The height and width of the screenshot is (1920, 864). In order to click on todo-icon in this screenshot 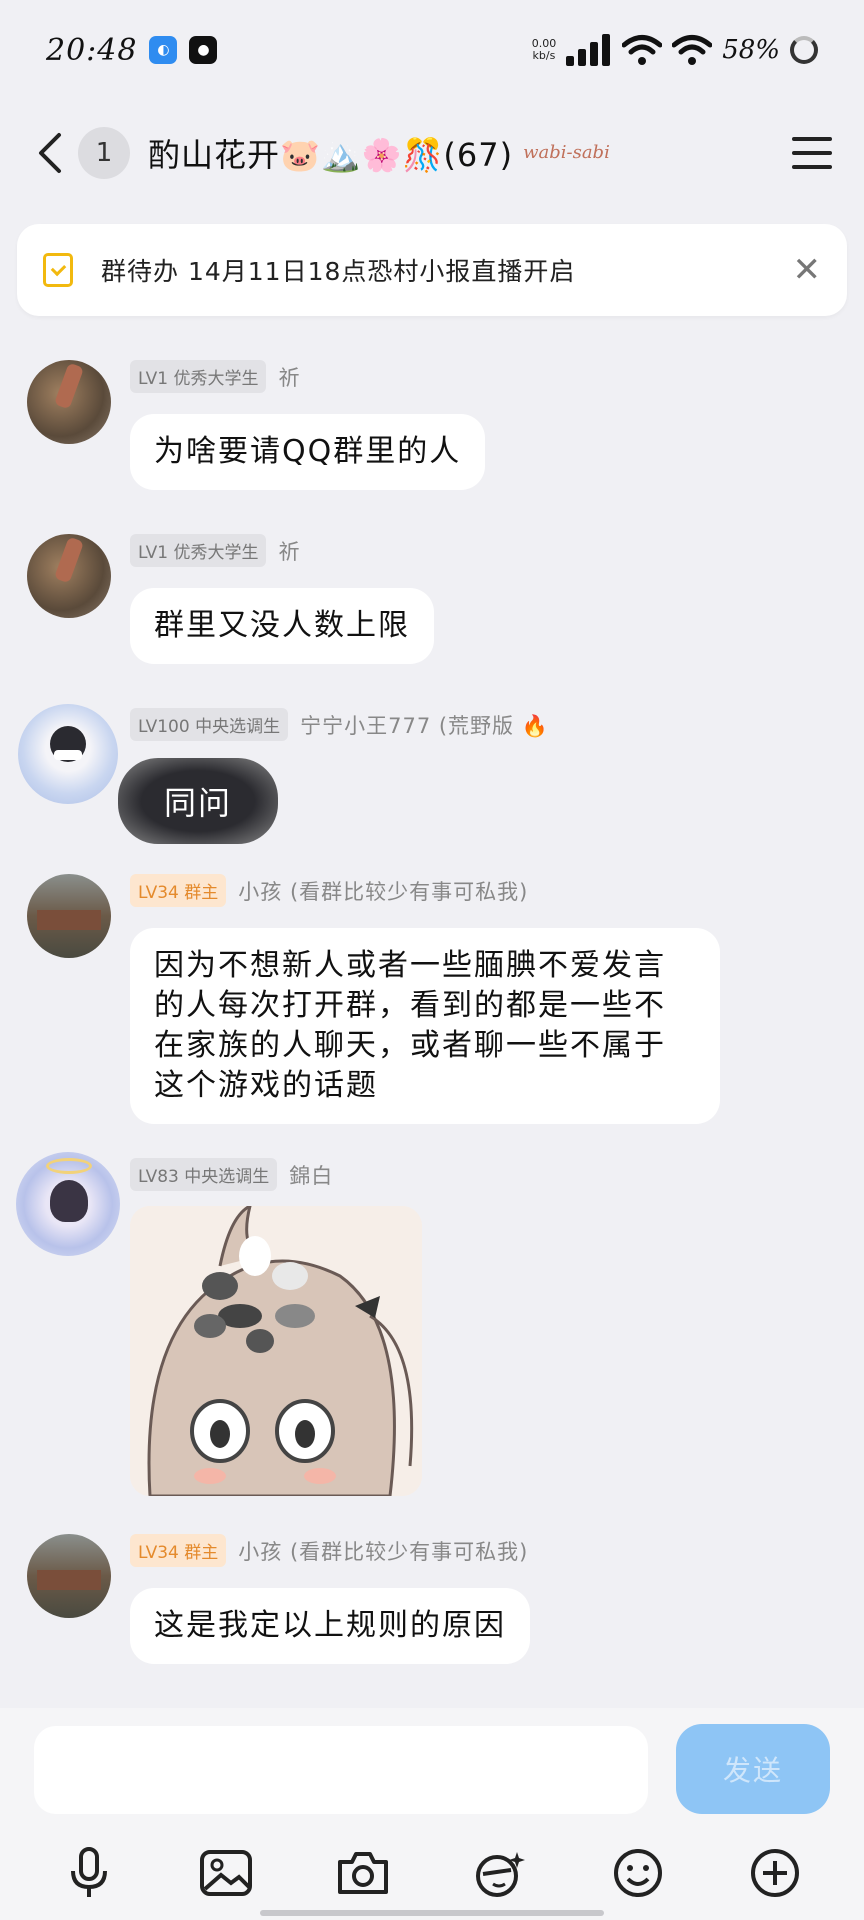, I will do `click(58, 270)`.